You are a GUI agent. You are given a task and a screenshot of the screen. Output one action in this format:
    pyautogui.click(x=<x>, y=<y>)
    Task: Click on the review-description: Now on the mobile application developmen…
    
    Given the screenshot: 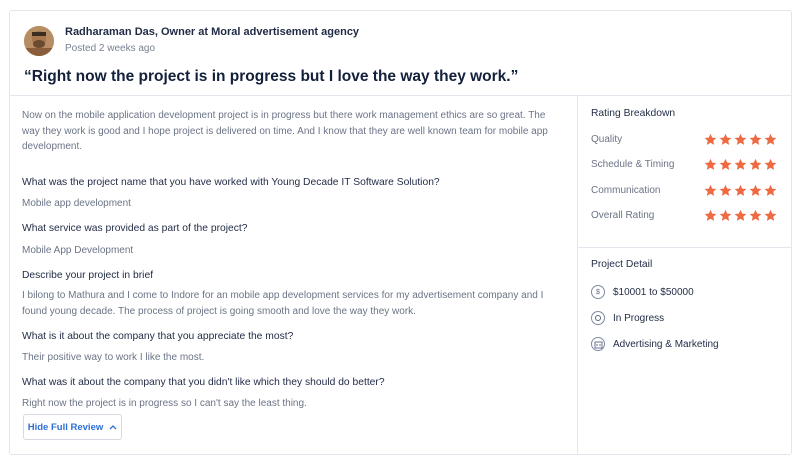 What is the action you would take?
    pyautogui.click(x=285, y=131)
    